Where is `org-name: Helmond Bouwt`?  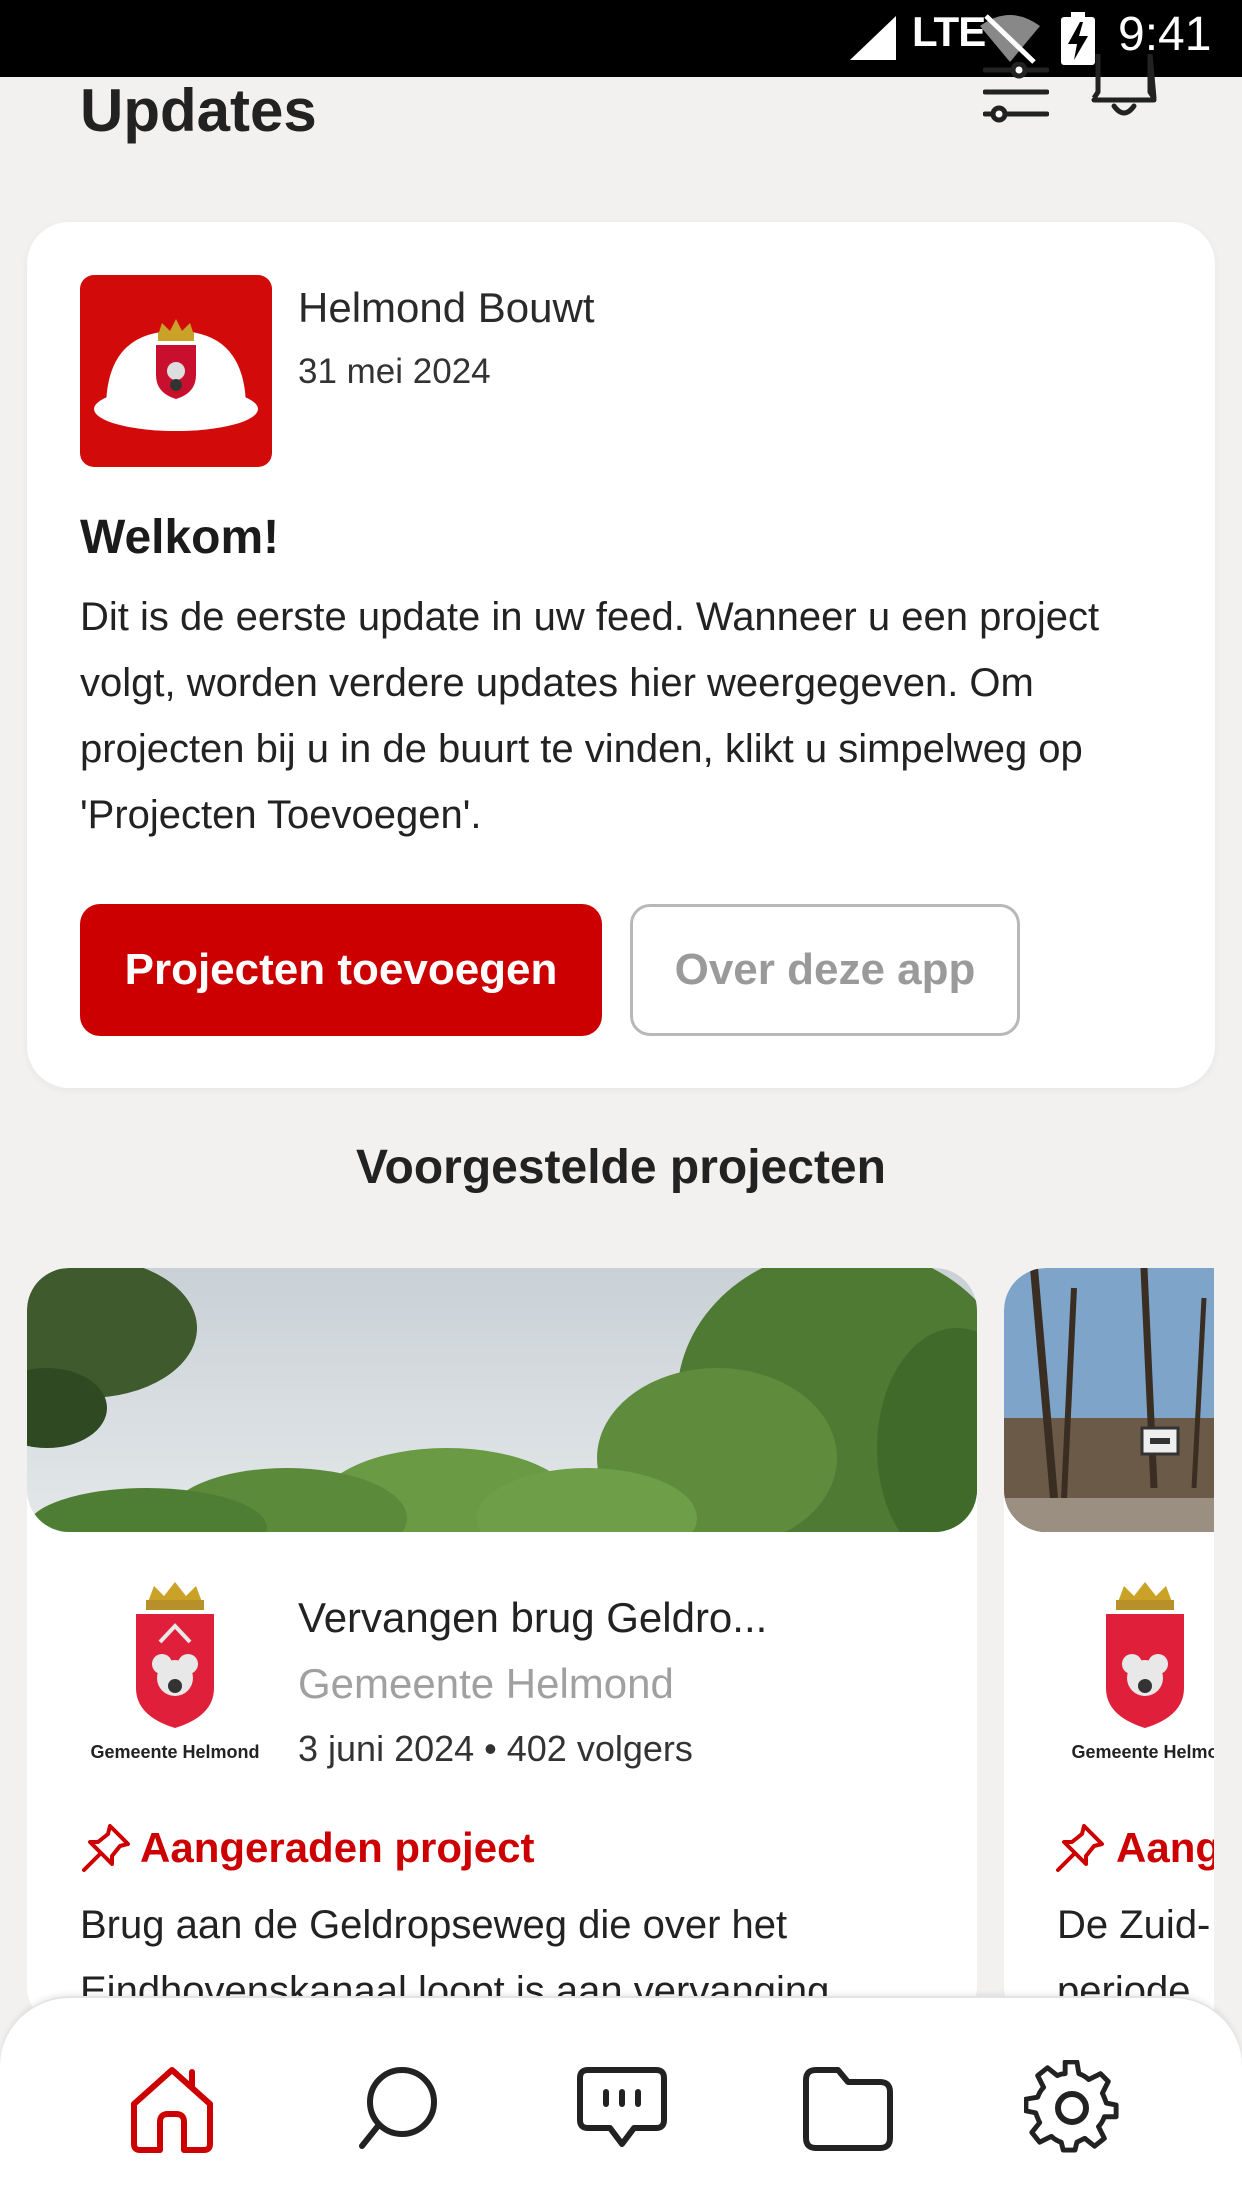 org-name: Helmond Bouwt is located at coordinates (446, 307).